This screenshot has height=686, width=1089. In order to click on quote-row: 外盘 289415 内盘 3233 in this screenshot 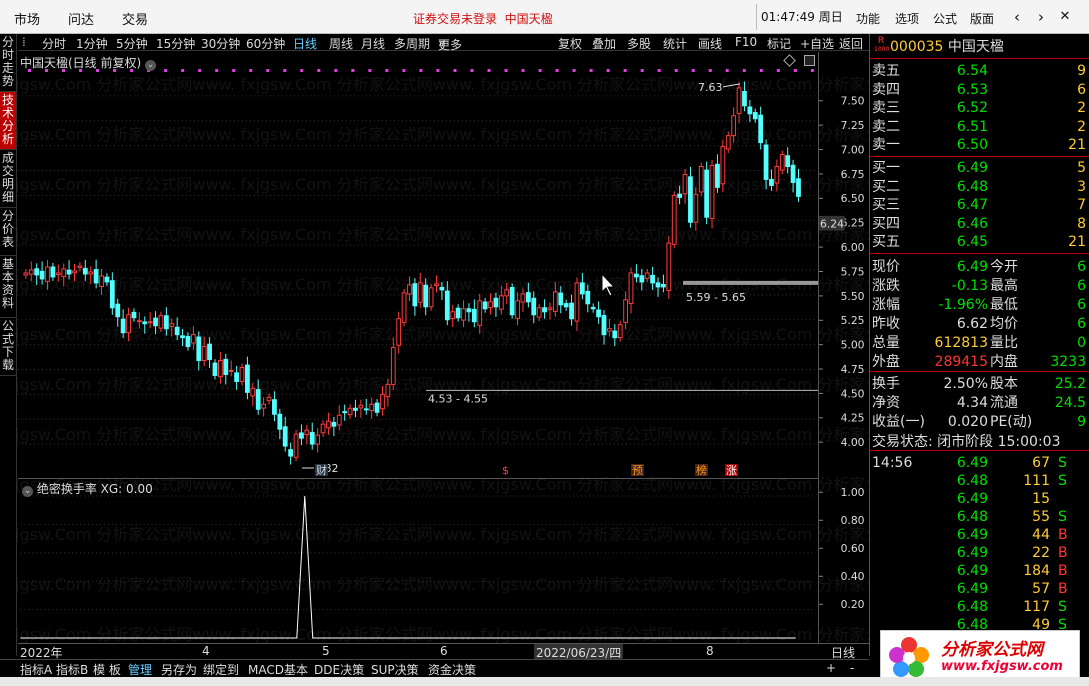, I will do `click(979, 362)`.